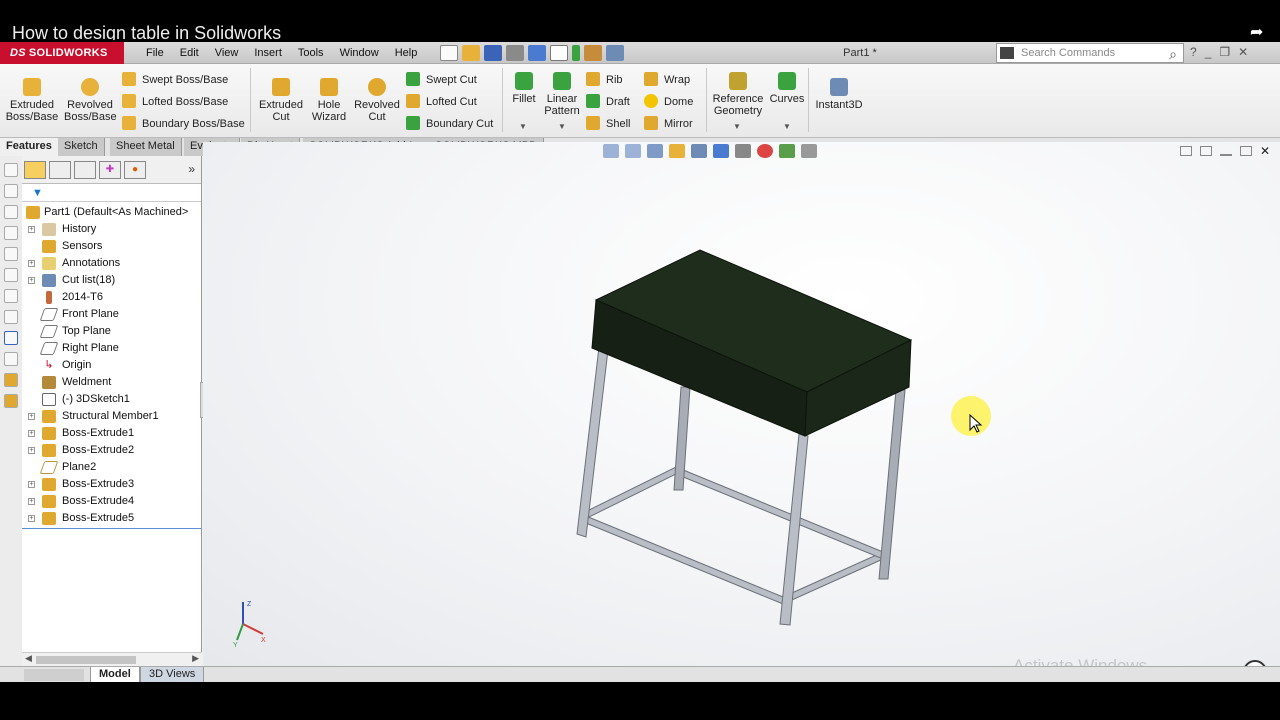 This screenshot has height=720, width=1280. Describe the element at coordinates (668, 123) in the screenshot. I see `mirror-button: Mirror` at that location.